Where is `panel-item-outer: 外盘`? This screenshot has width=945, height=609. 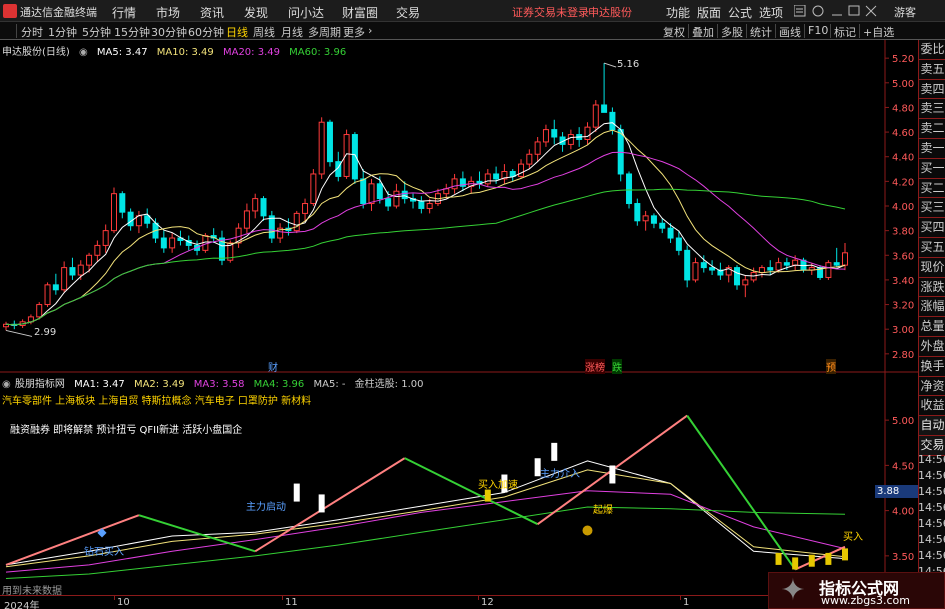 panel-item-outer: 外盘 is located at coordinates (932, 347).